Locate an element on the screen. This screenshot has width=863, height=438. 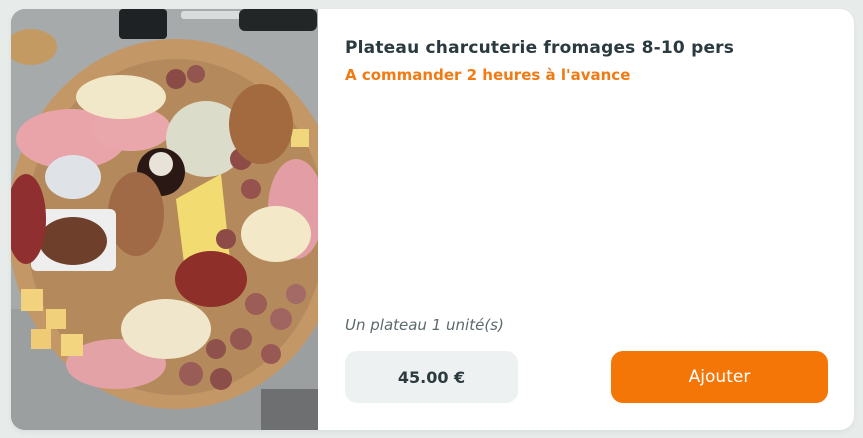
unit-label: Un plateau 1 unité(s) is located at coordinates (424, 325).